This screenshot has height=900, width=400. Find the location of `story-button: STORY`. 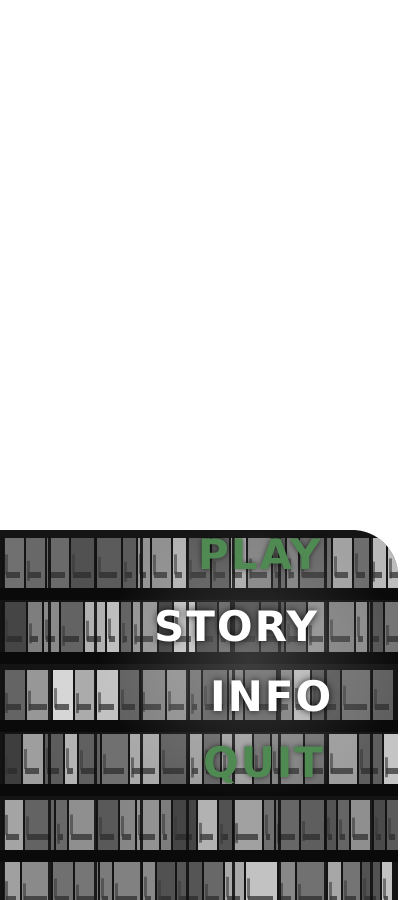

story-button: STORY is located at coordinates (236, 627).